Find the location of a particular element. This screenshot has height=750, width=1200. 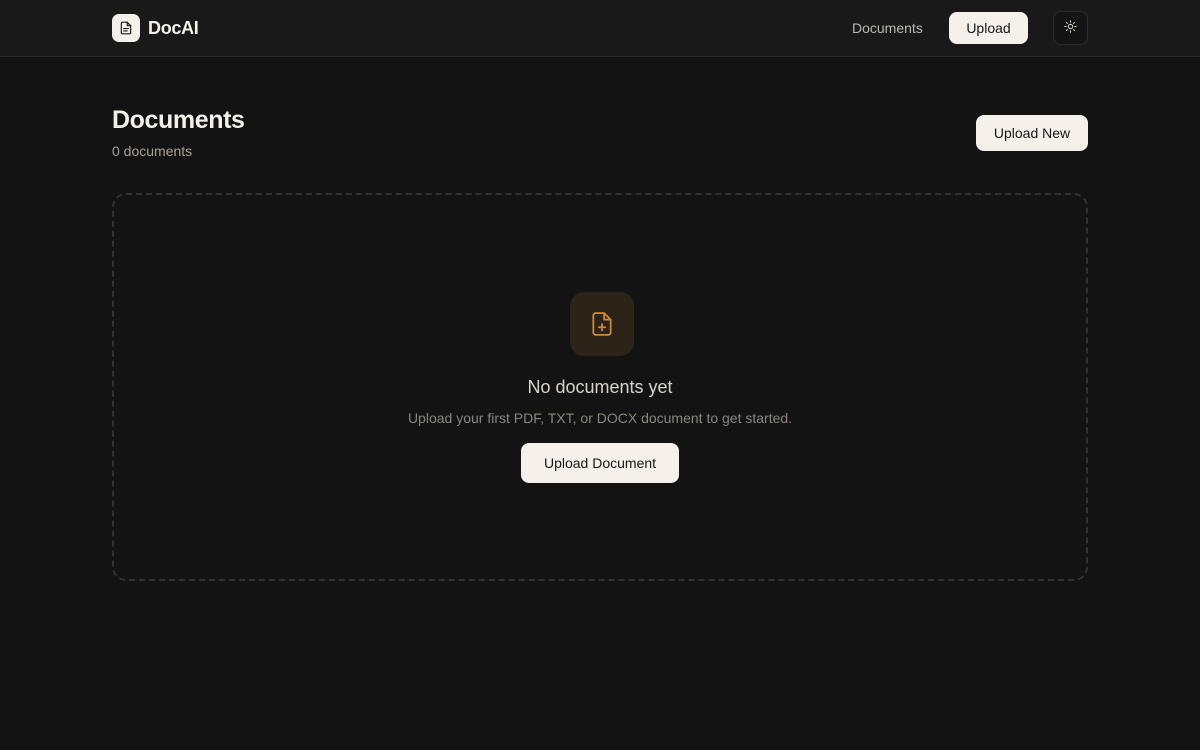

file-text-icon is located at coordinates (126, 28).